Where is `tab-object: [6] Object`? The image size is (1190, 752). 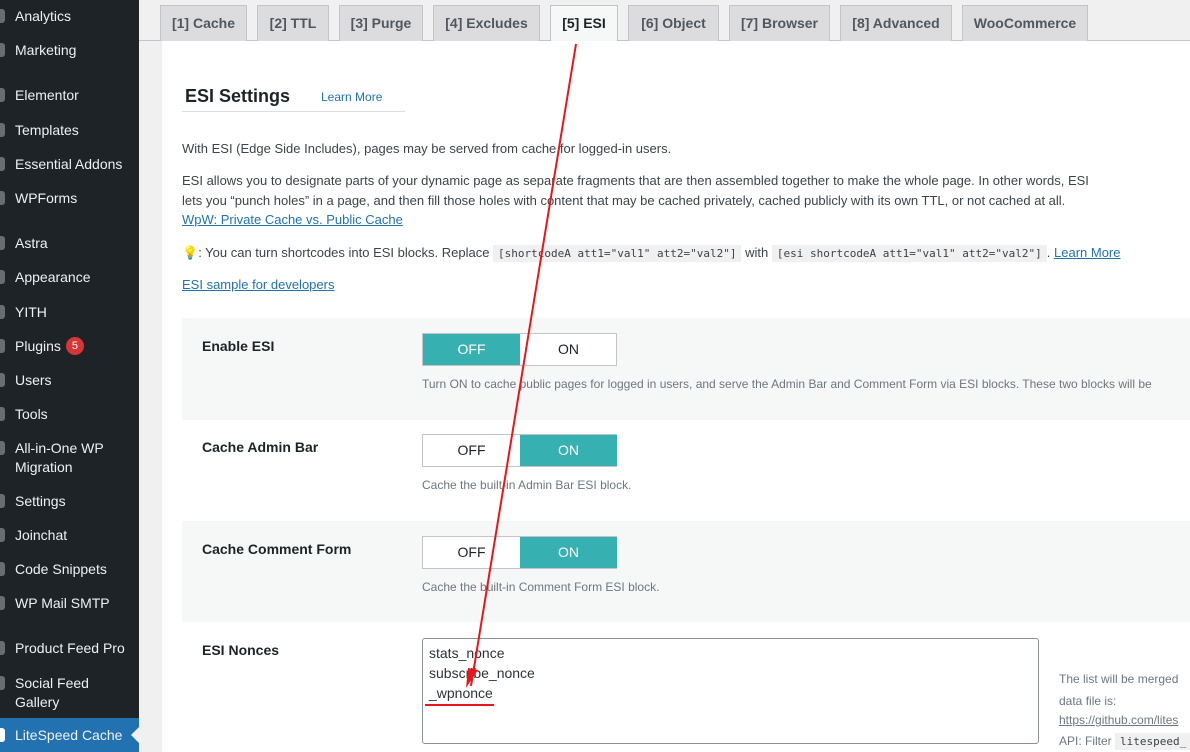 tab-object: [6] Object is located at coordinates (673, 23).